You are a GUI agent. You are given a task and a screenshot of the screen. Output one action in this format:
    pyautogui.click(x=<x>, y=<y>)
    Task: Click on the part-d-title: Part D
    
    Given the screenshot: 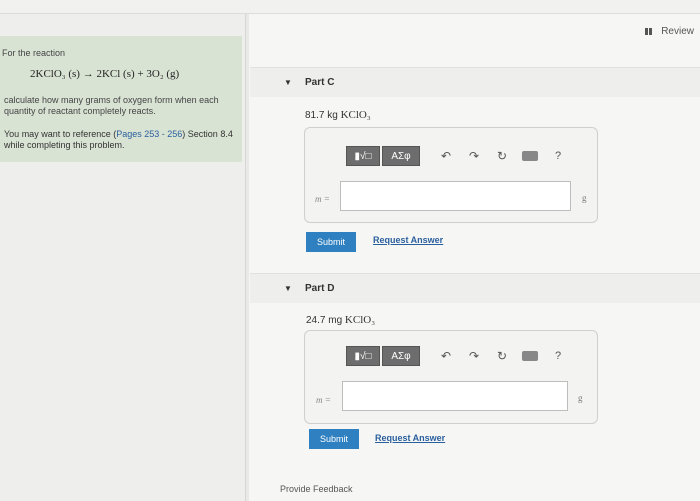 What is the action you would take?
    pyautogui.click(x=320, y=288)
    